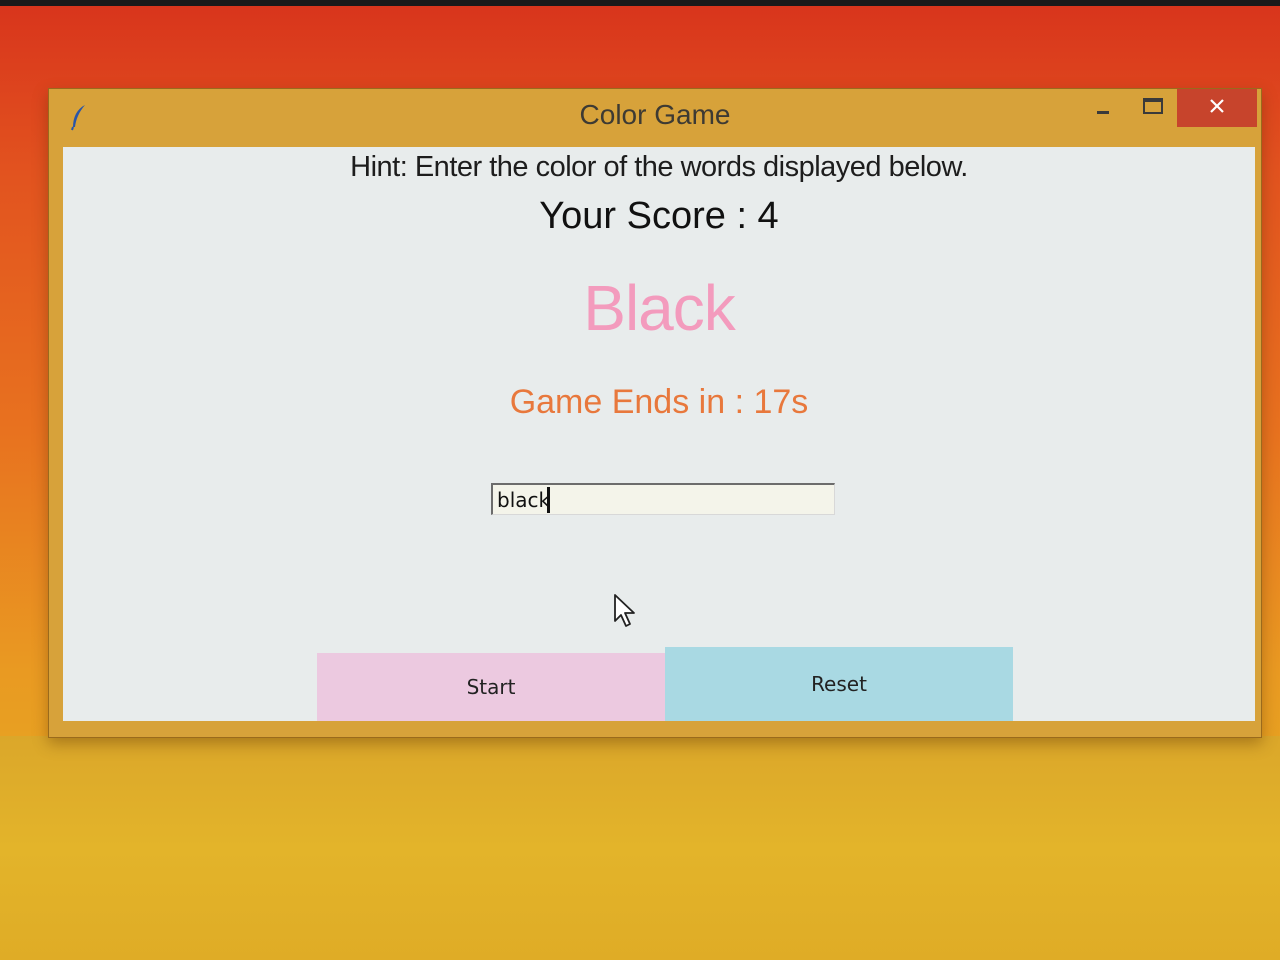 Image resolution: width=1280 pixels, height=960 pixels. I want to click on minimize-icon, so click(1103, 108).